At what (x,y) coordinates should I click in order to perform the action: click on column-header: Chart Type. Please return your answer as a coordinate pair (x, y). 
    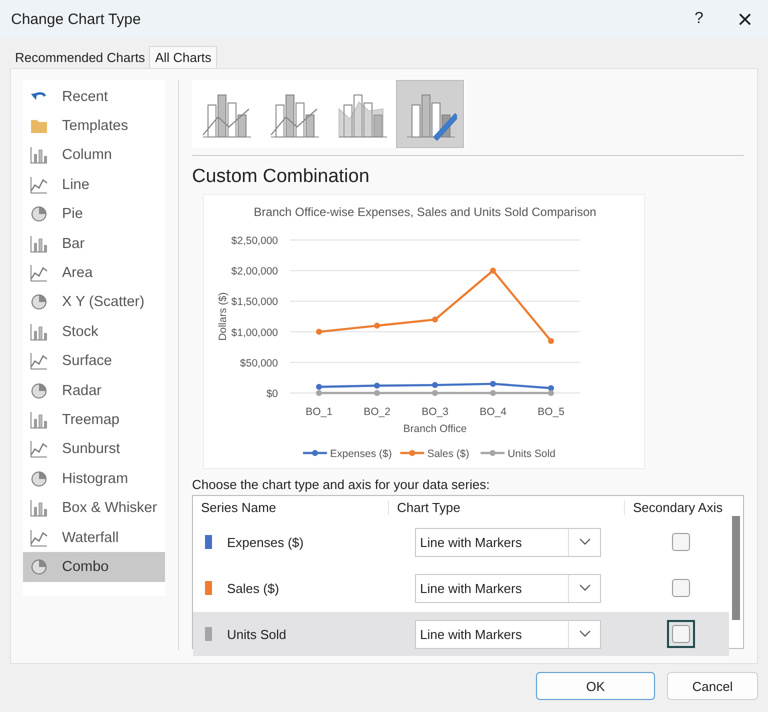
    Looking at the image, I should click on (506, 507).